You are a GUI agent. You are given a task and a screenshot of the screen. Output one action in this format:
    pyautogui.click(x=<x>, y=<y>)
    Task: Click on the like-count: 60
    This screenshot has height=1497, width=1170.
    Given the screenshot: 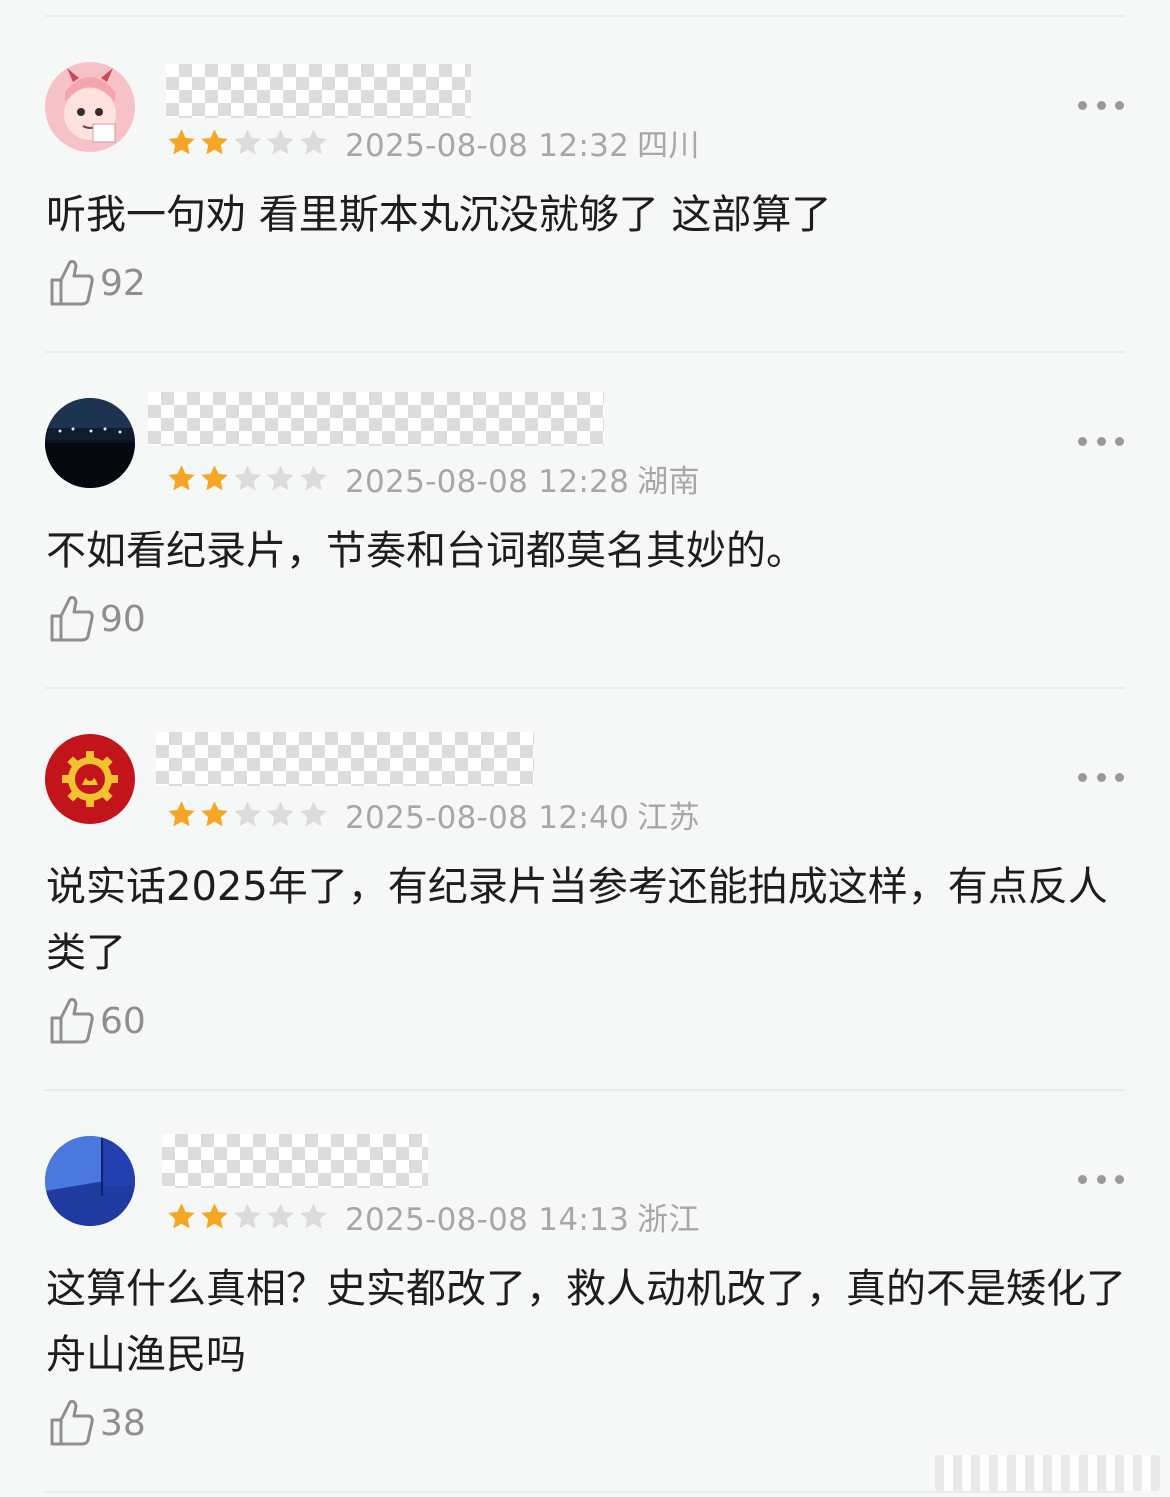 What is the action you would take?
    pyautogui.click(x=123, y=1021)
    